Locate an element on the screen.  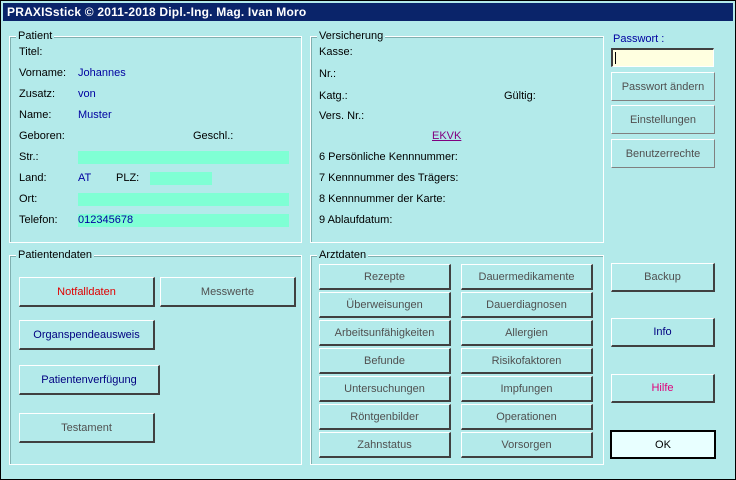
telefon-label: Telefon: is located at coordinates (38, 220).